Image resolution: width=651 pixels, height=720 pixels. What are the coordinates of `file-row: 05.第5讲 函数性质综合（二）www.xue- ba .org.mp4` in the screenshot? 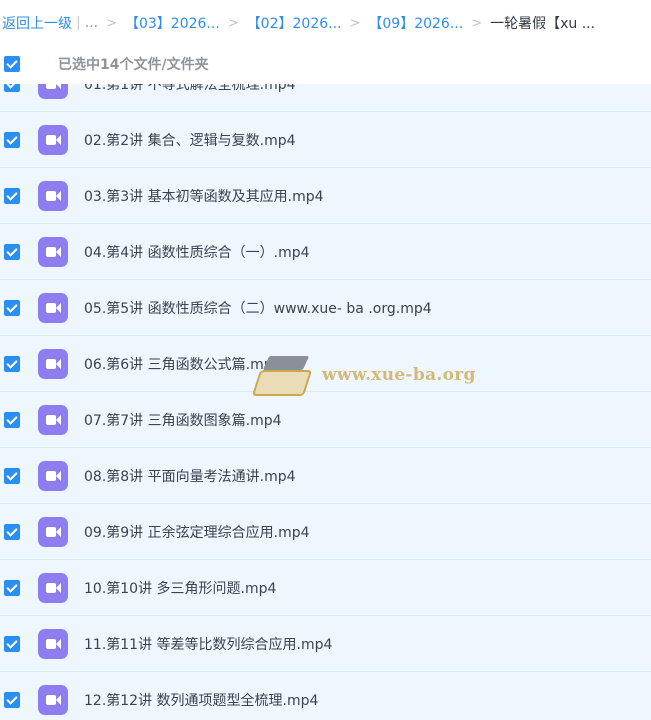 It's located at (325, 308).